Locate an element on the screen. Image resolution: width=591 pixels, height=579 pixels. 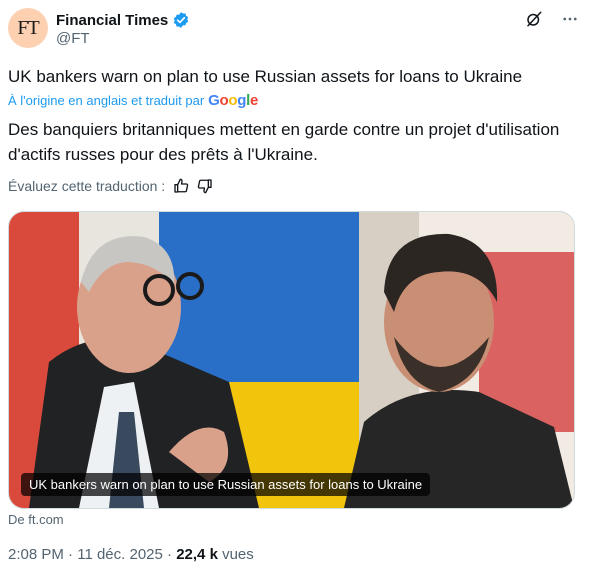
translation-attribution-label: À l'origine en anglais et traduit par is located at coordinates (106, 100).